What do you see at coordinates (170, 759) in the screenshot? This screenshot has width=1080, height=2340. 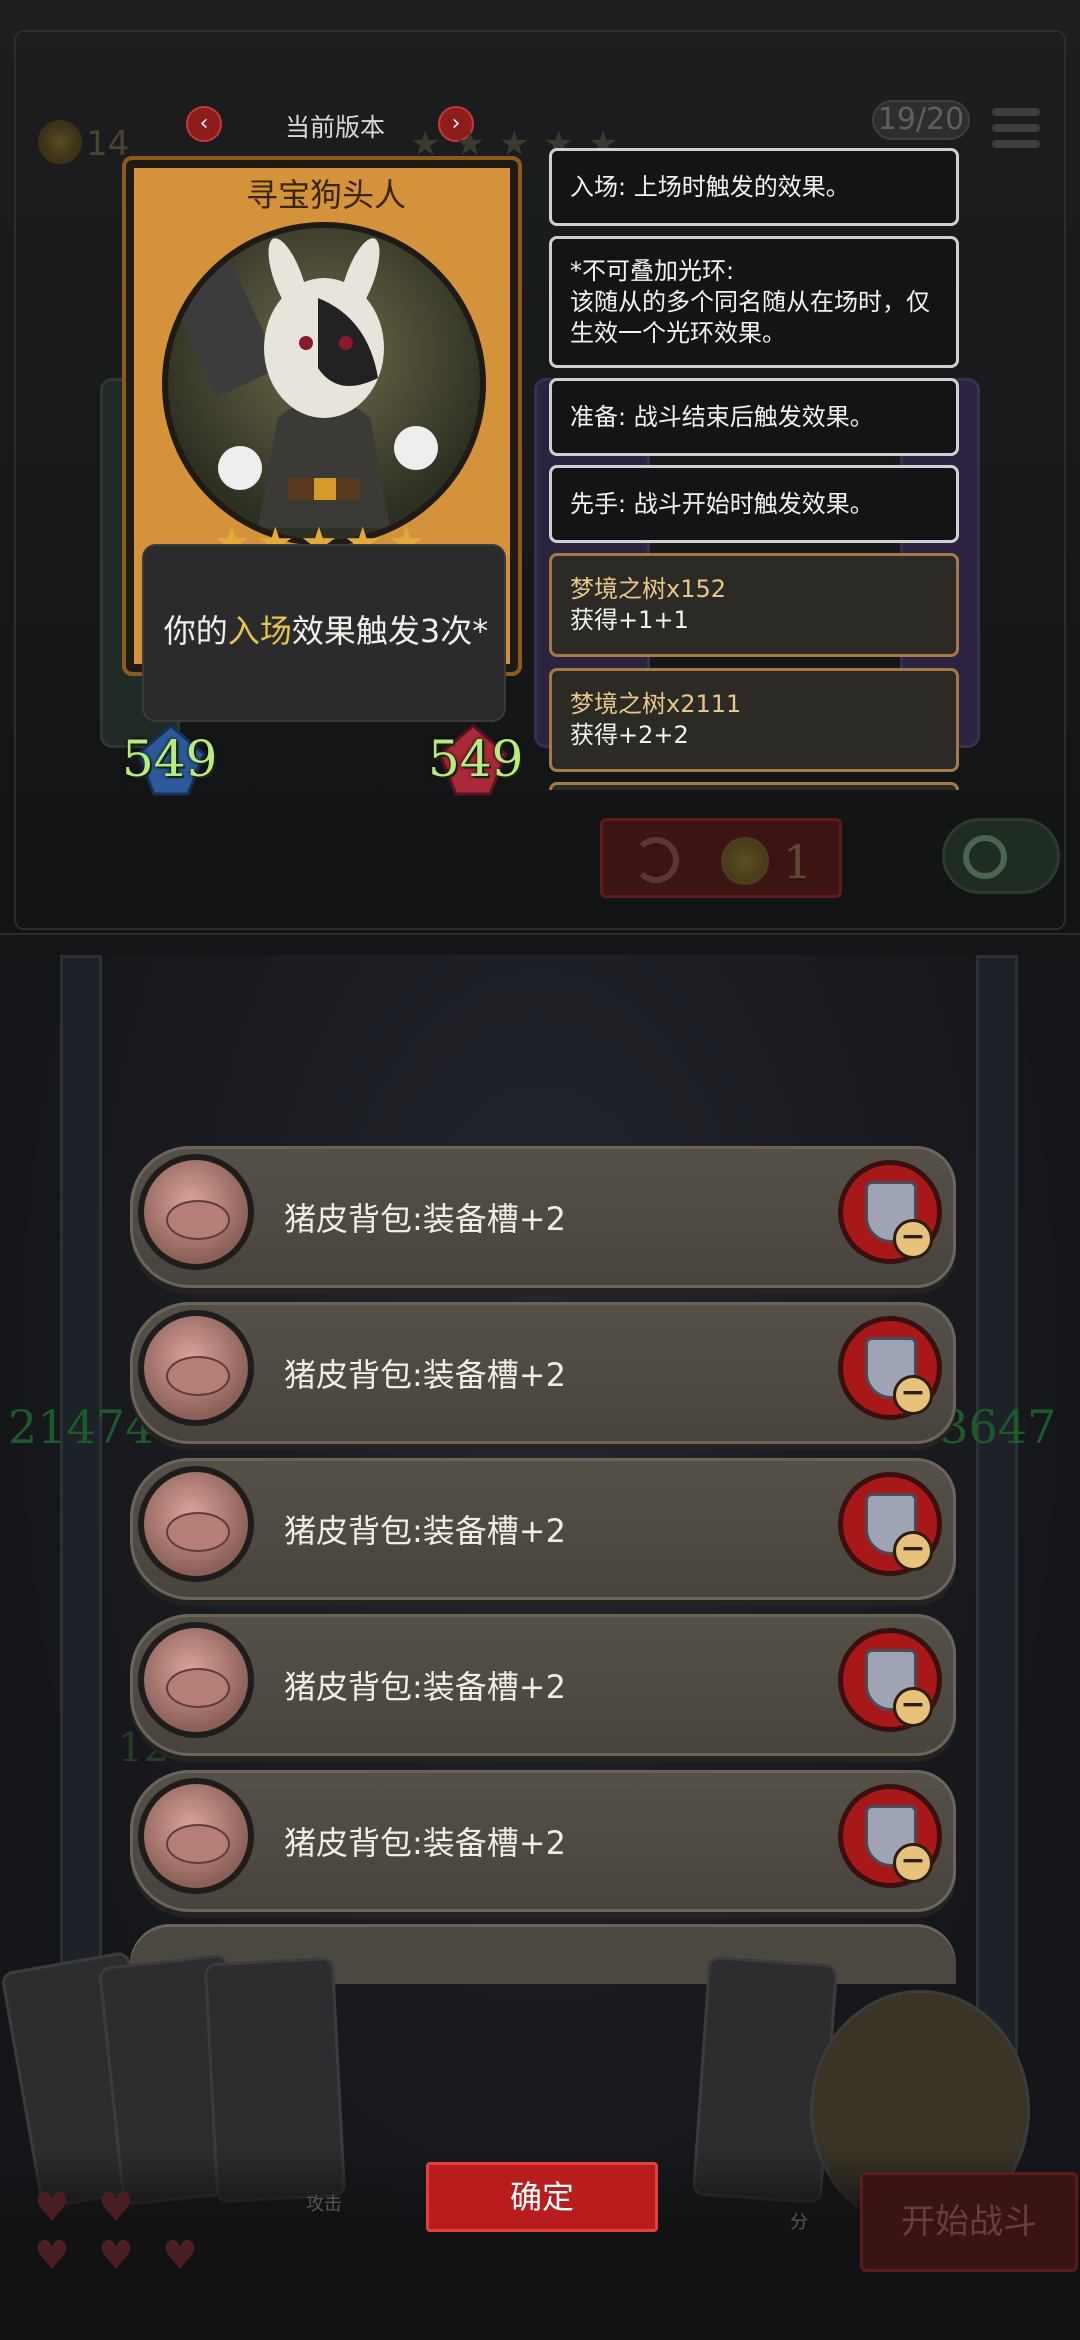 I see `attack-value: 549` at bounding box center [170, 759].